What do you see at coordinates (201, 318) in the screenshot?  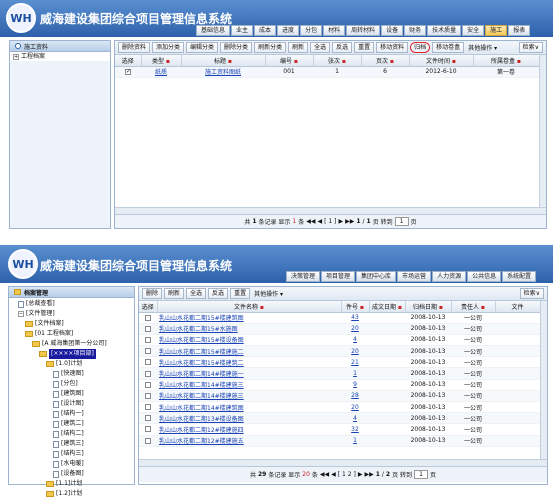 I see `row-file-name: 乳山山水花都二期15#楼建筑图` at bounding box center [201, 318].